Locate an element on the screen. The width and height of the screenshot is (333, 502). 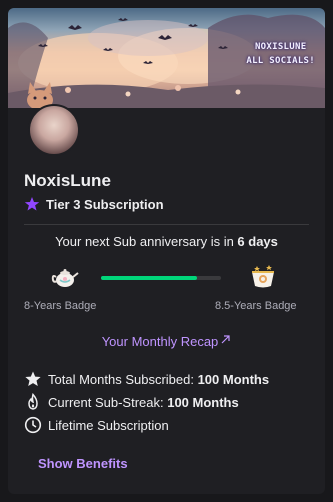
tier-row: Tier 3 Subscription is located at coordinates (94, 204).